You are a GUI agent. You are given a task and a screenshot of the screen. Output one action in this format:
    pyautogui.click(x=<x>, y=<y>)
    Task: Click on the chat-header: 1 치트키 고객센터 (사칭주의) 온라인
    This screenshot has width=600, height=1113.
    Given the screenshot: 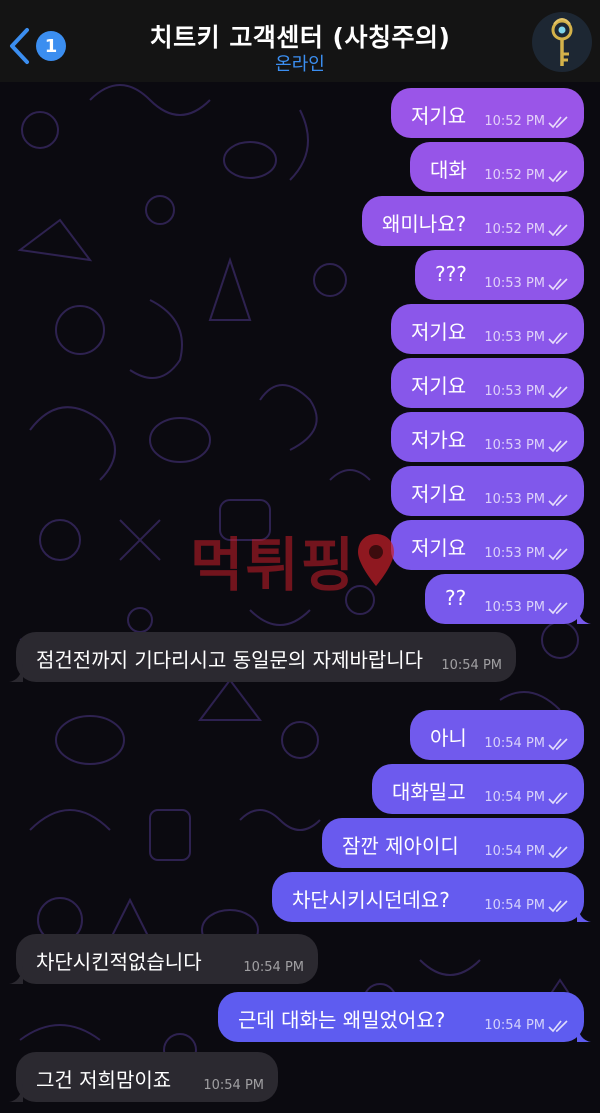 What is the action you would take?
    pyautogui.click(x=300, y=41)
    